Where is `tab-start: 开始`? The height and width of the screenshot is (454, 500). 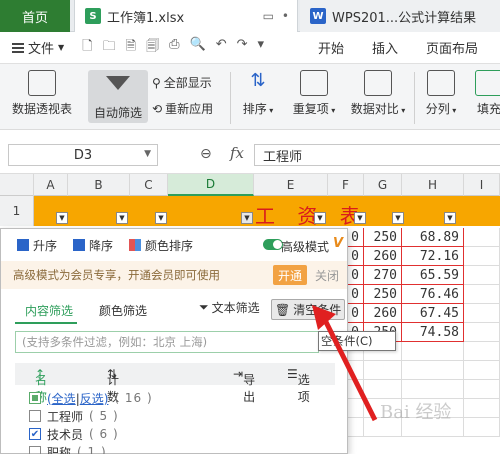
tab-start: 开始 is located at coordinates (331, 47).